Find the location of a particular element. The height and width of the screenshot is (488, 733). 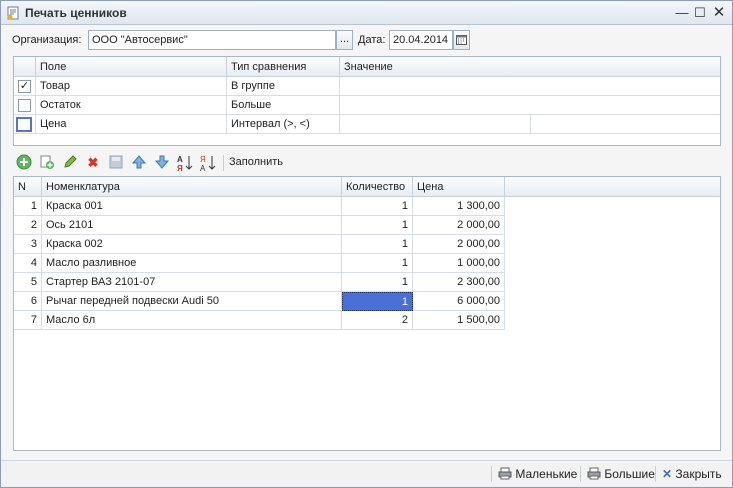

filter-value-to-cell is located at coordinates (625, 124).